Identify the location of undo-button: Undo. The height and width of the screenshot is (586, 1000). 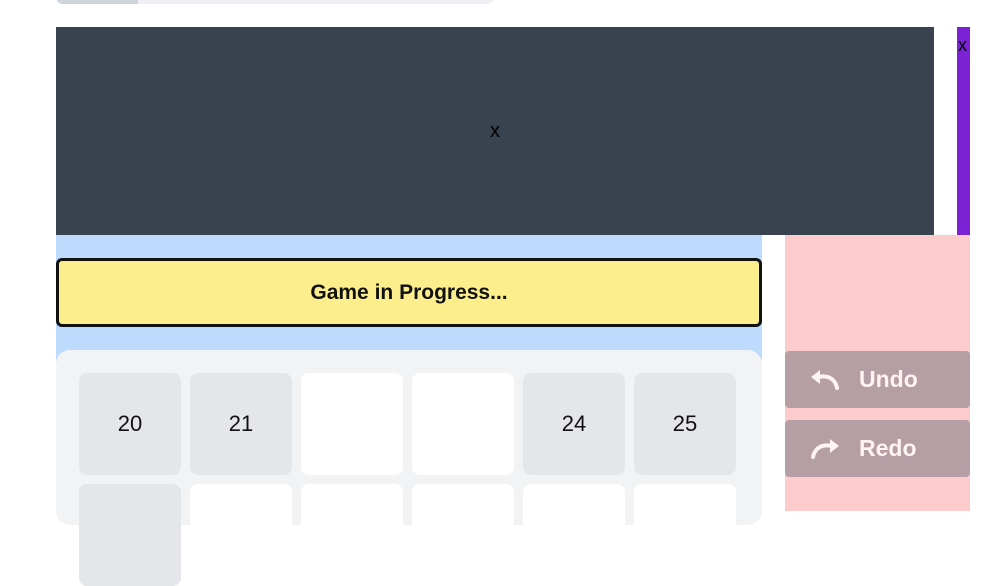
(877, 379).